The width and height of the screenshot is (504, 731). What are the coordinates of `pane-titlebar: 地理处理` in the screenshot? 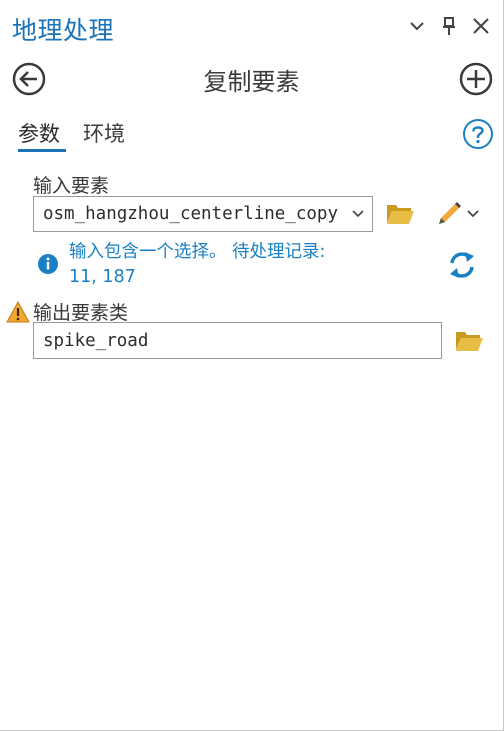 It's located at (251, 28).